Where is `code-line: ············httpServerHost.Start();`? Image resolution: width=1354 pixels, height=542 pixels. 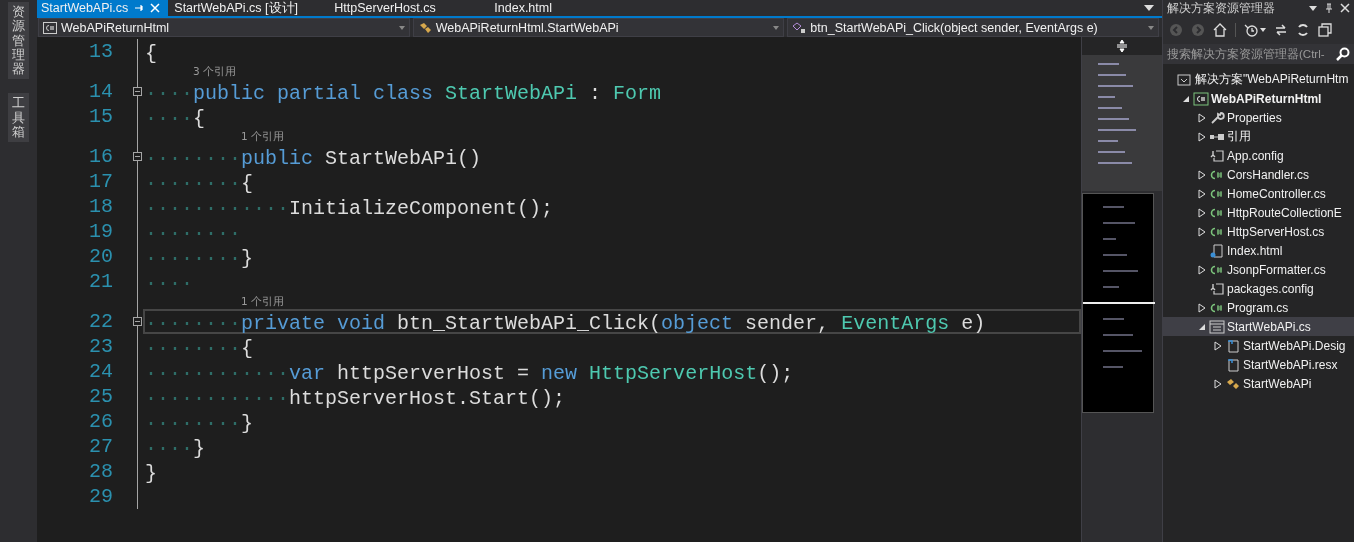 code-line: ············httpServerHost.Start(); is located at coordinates (355, 397).